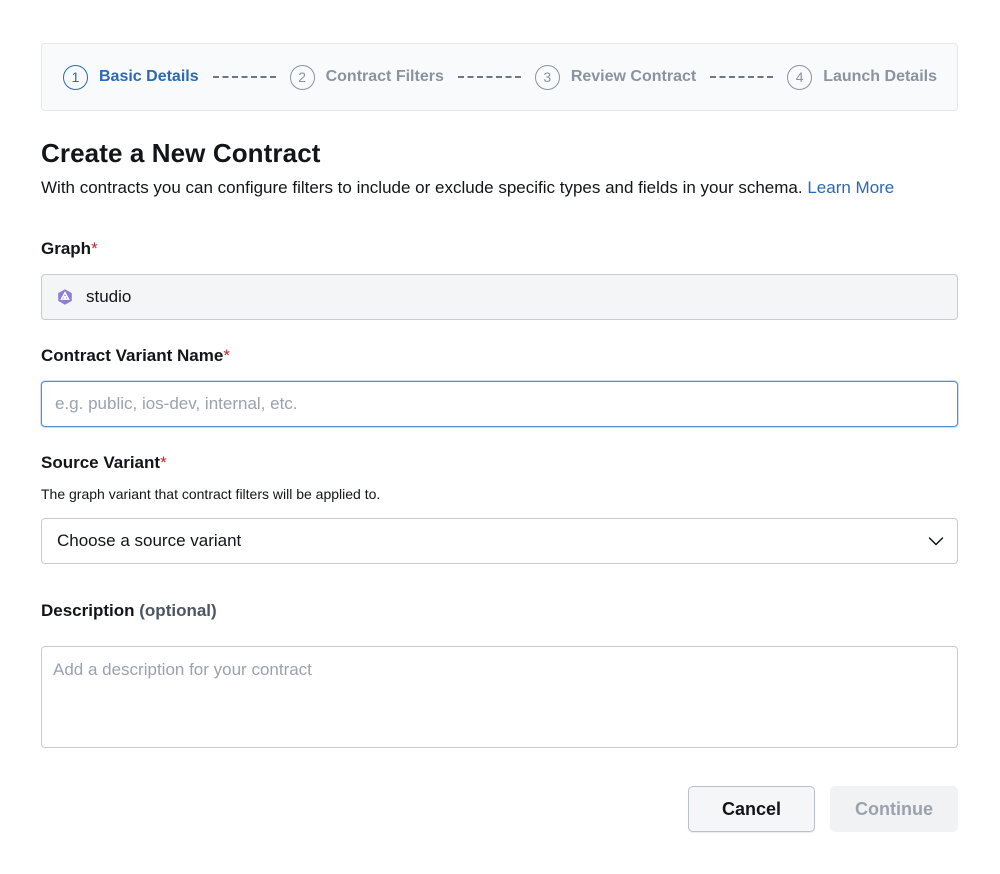 The image size is (1000, 874). I want to click on step-review-contract: 3 Review Contract, so click(615, 77).